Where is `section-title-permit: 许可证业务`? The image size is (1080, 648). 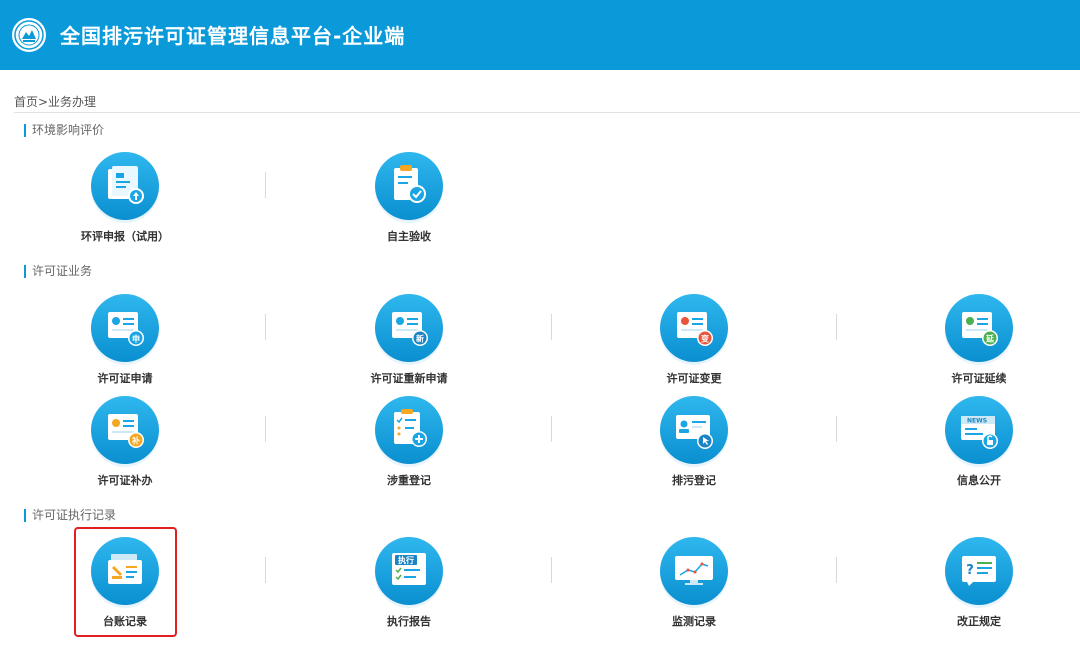 section-title-permit: 许可证业务 is located at coordinates (58, 271).